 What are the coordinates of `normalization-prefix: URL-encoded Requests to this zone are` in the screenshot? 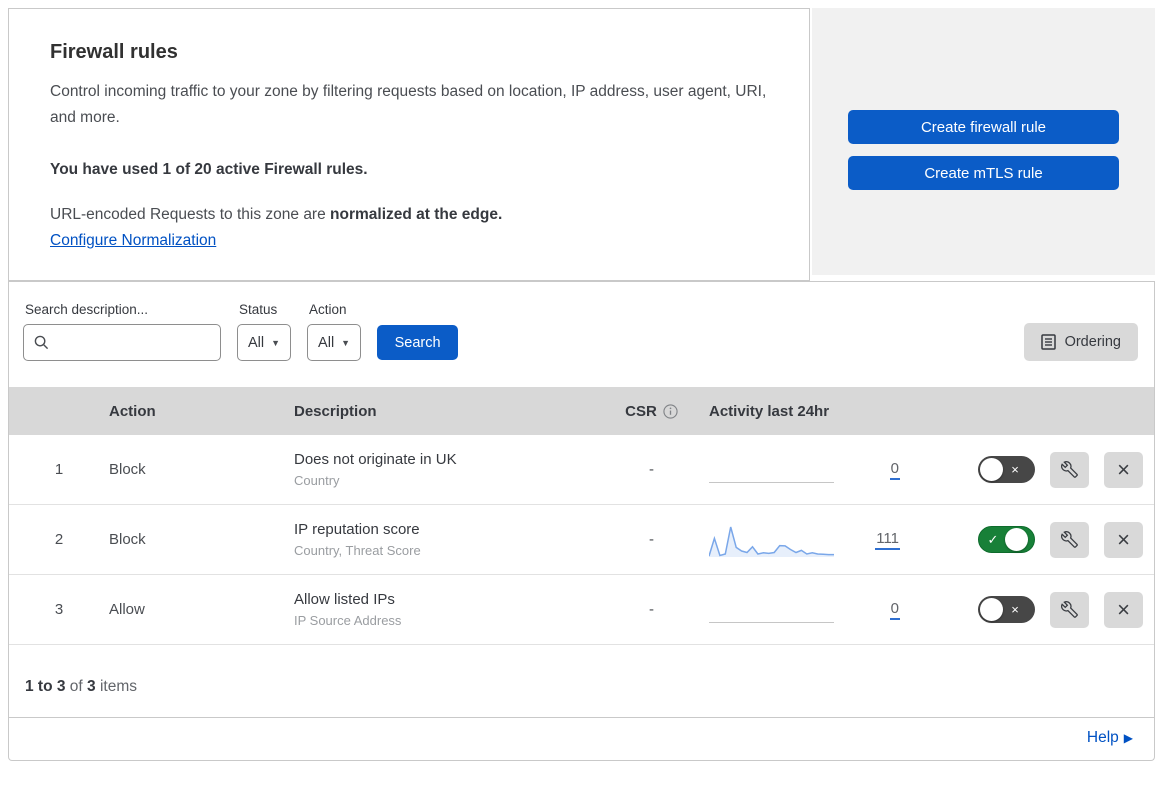 It's located at (190, 215).